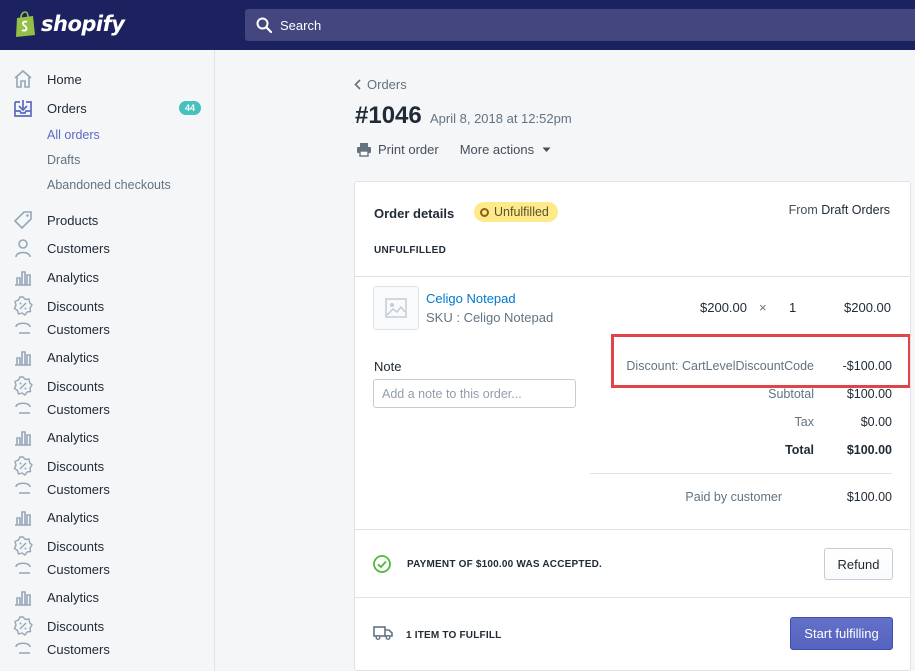 The height and width of the screenshot is (671, 915). I want to click on shopify-bag-icon, so click(25, 24).